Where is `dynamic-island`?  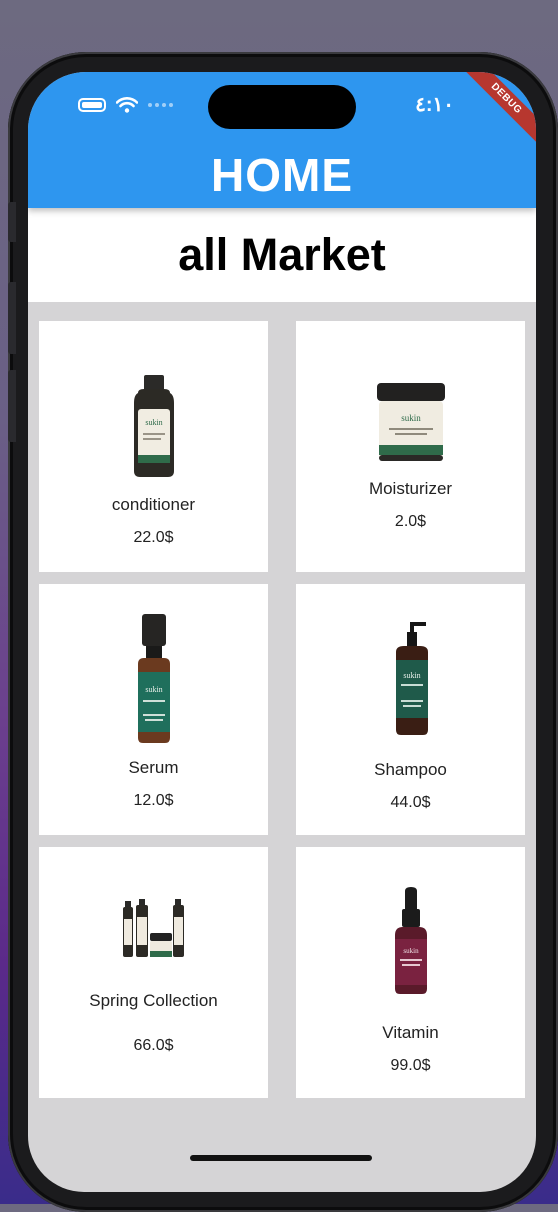 dynamic-island is located at coordinates (282, 107).